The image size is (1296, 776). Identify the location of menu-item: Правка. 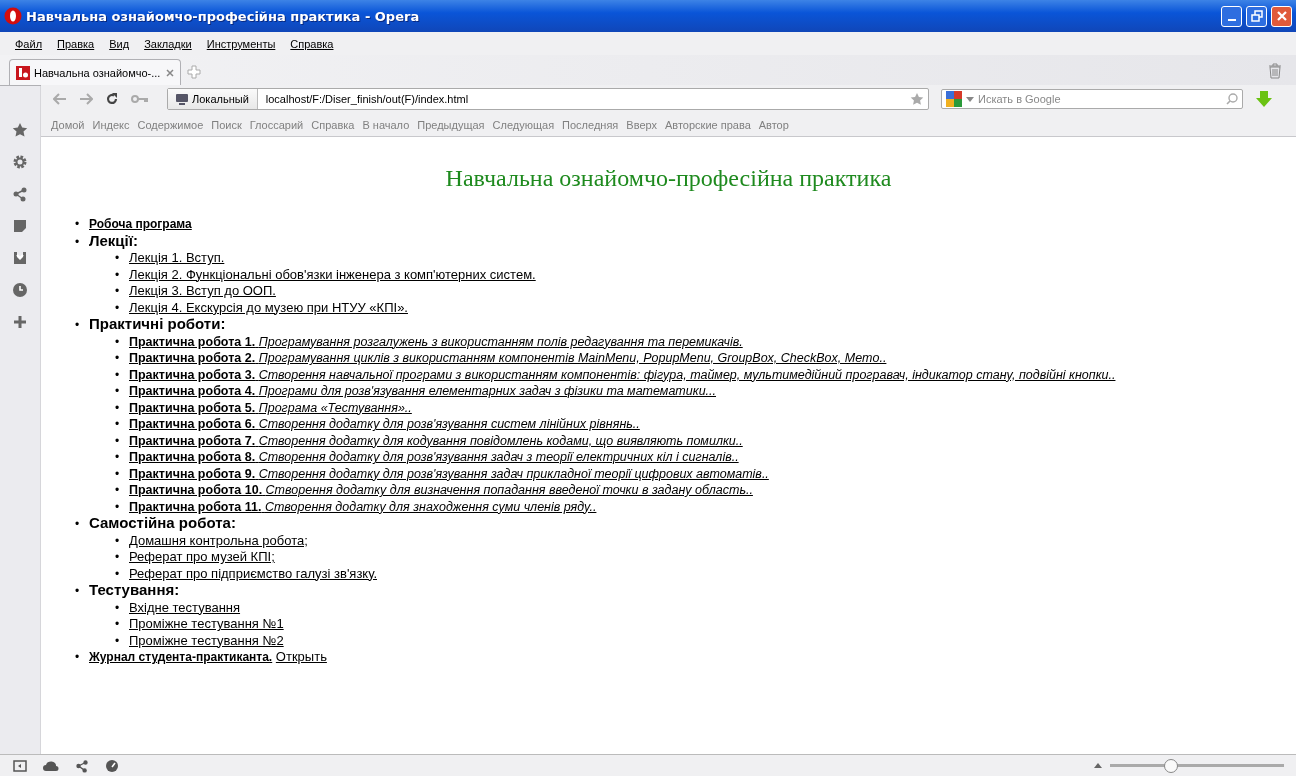
(76, 43).